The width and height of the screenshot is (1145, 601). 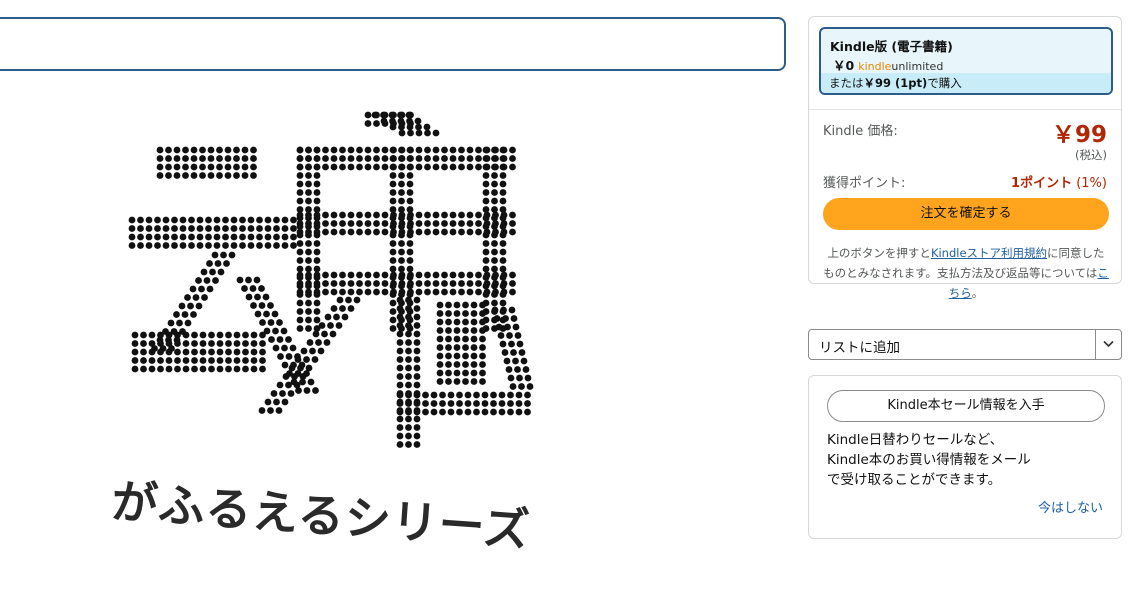 I want to click on add-to-list-dropdown: リストに追加, so click(x=965, y=344).